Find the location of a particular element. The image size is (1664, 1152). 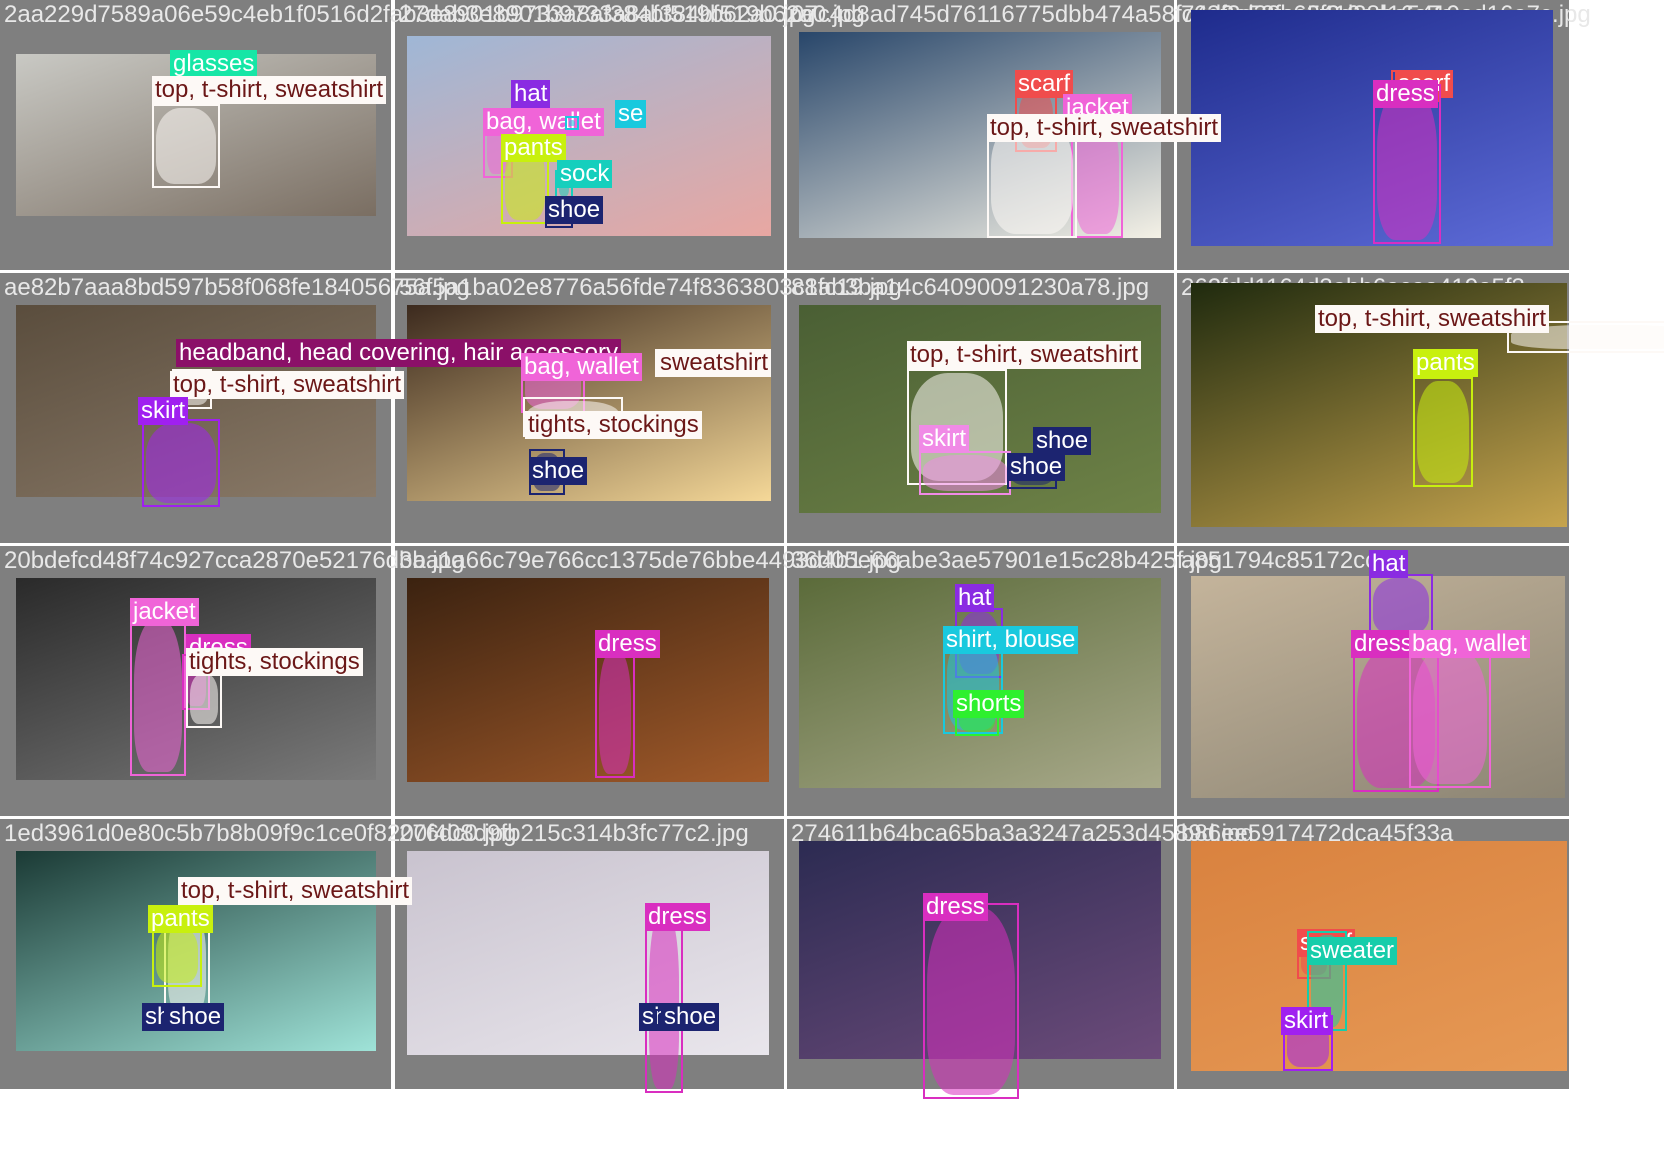

image-filename: 36d05e66abe3ae57901e15c28b425f.jpg is located at coordinates (1007, 560).